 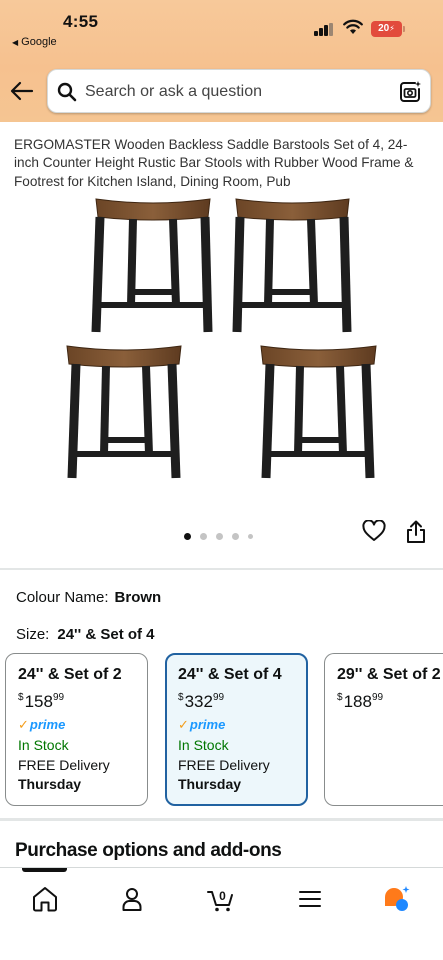 What do you see at coordinates (62, 597) in the screenshot?
I see `colour-label: Colour Name:` at bounding box center [62, 597].